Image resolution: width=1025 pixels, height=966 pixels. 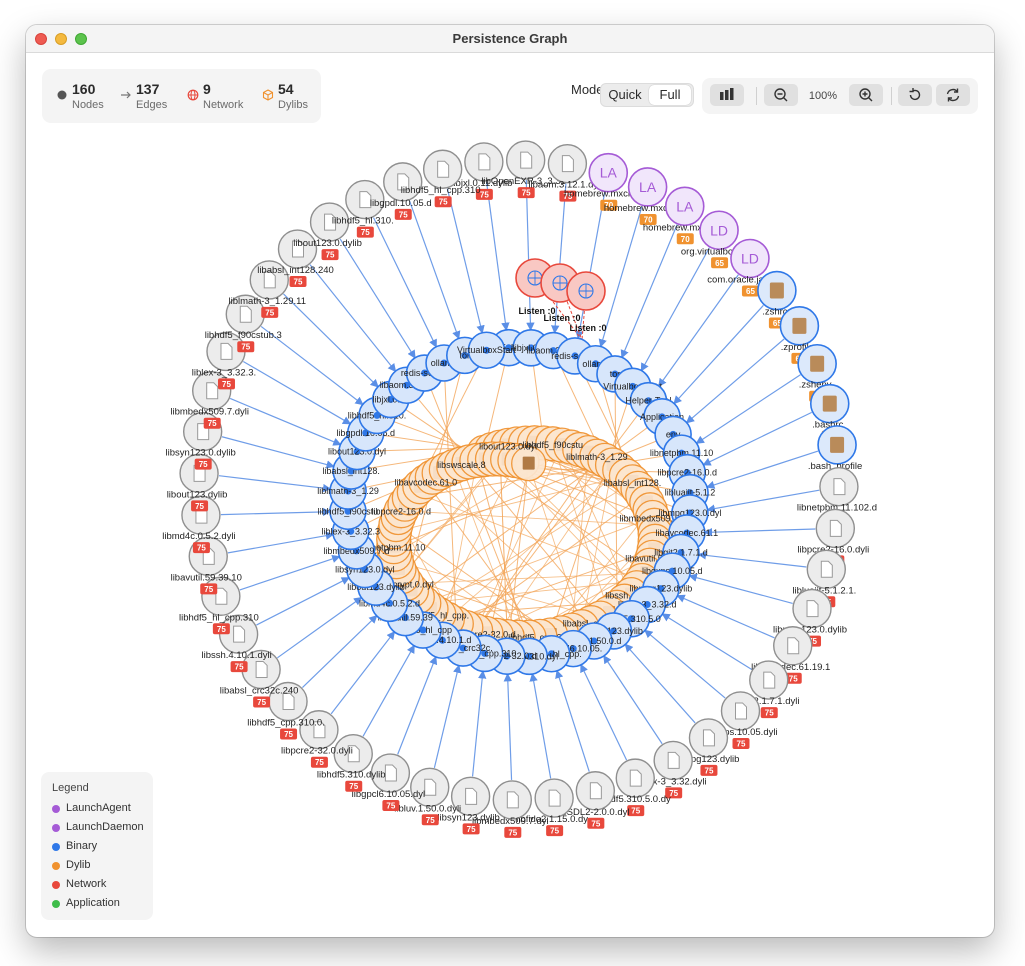 I want to click on dylib-node-label: libswscale.8, so click(x=461, y=465).